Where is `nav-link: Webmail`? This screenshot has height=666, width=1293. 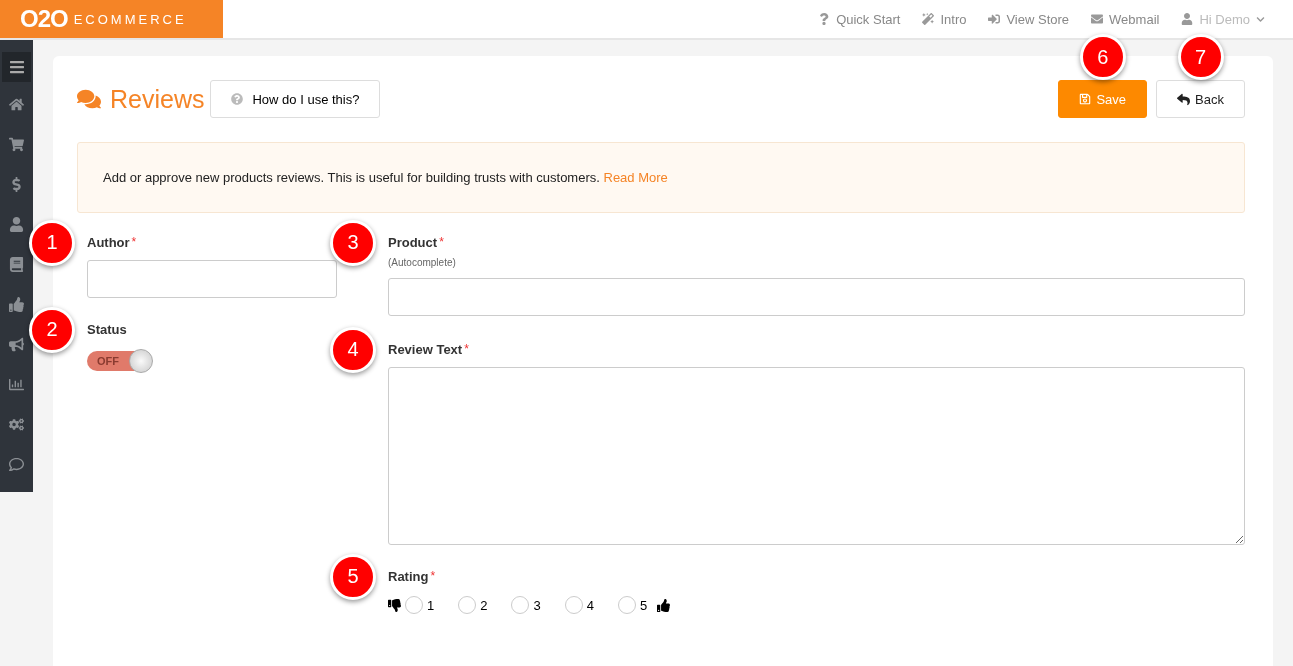 nav-link: Webmail is located at coordinates (1125, 19).